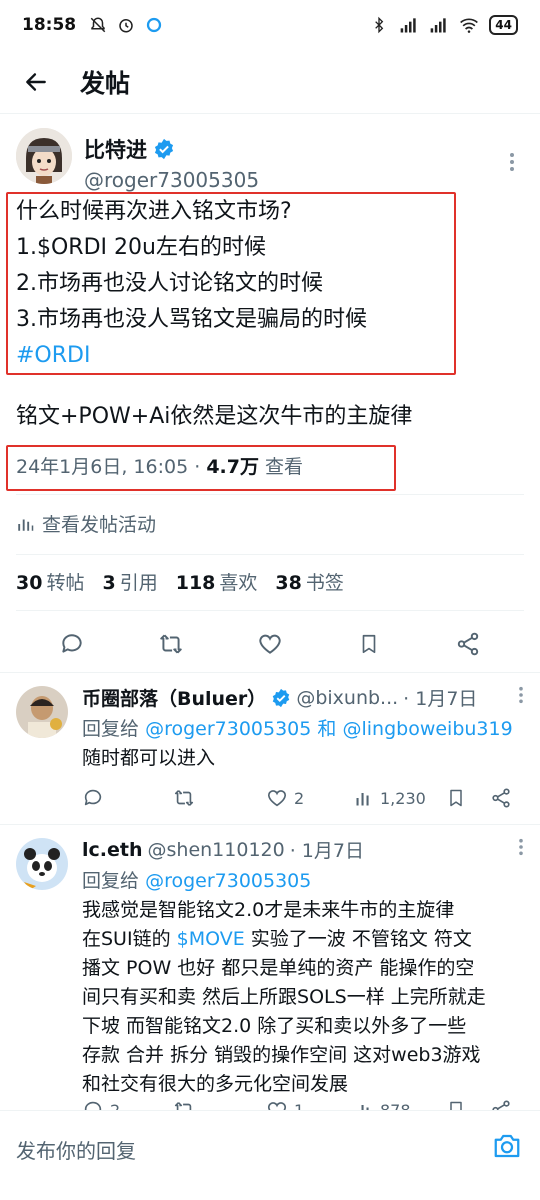 This screenshot has width=540, height=1200. What do you see at coordinates (270, 644) in the screenshot?
I see `like-button` at bounding box center [270, 644].